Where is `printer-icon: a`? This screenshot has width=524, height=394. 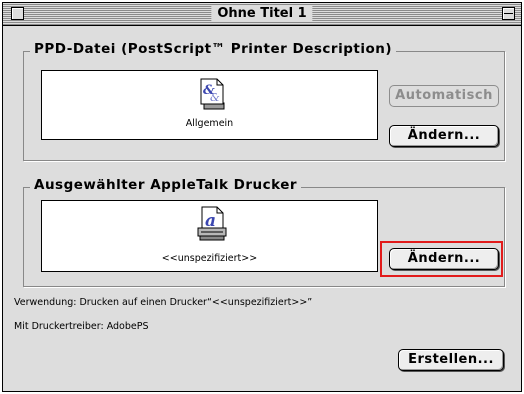 printer-icon: a is located at coordinates (212, 224).